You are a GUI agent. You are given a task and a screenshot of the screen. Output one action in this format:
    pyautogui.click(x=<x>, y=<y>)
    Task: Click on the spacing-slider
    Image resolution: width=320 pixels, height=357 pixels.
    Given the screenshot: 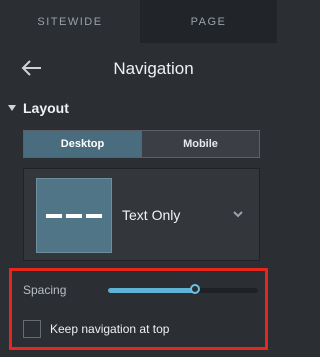 What is the action you would take?
    pyautogui.click(x=183, y=289)
    